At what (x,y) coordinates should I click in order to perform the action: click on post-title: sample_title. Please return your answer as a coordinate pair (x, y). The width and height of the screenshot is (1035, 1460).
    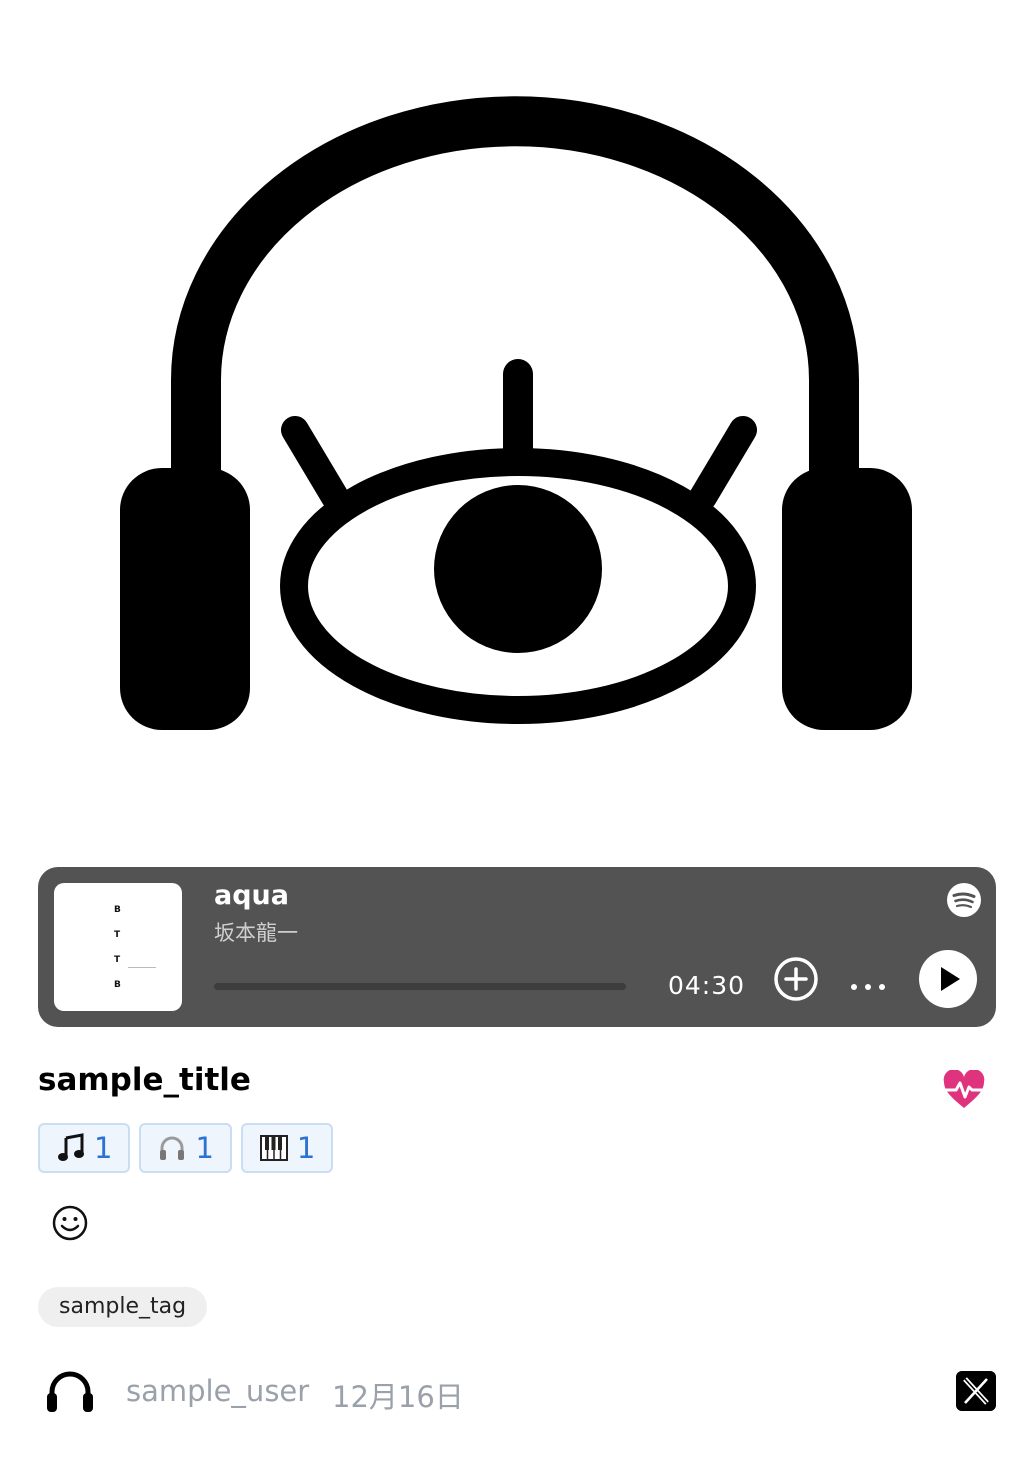
    Looking at the image, I should click on (144, 1080).